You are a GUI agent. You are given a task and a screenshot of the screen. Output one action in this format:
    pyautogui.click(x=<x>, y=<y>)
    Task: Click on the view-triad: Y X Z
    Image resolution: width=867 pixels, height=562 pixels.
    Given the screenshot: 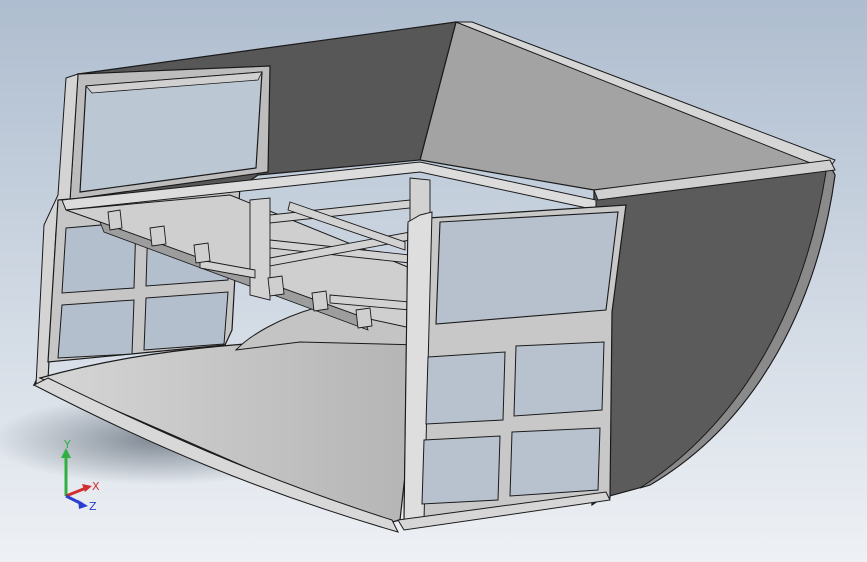 What is the action you would take?
    pyautogui.click(x=82, y=480)
    